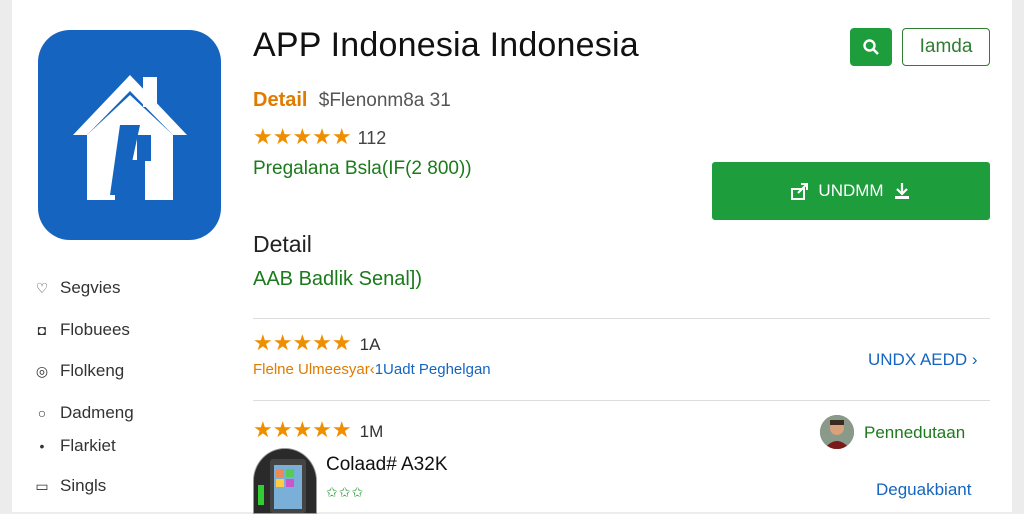 The image size is (1024, 514). I want to click on sidebar-item-segvies: ♡ Segvies, so click(77, 288).